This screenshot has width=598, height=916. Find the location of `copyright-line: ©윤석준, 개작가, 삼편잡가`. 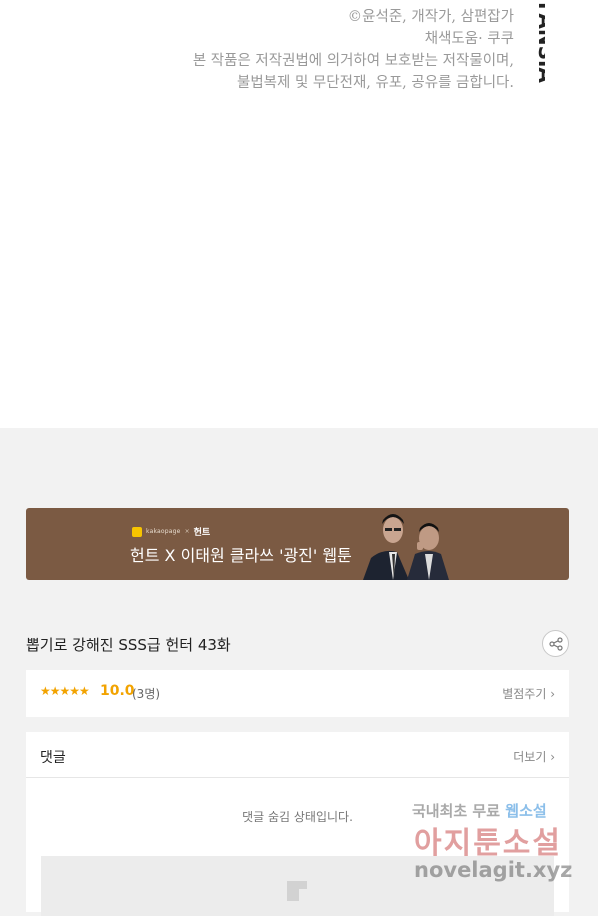

copyright-line: ©윤석준, 개작가, 삼편잡가 is located at coordinates (430, 17).